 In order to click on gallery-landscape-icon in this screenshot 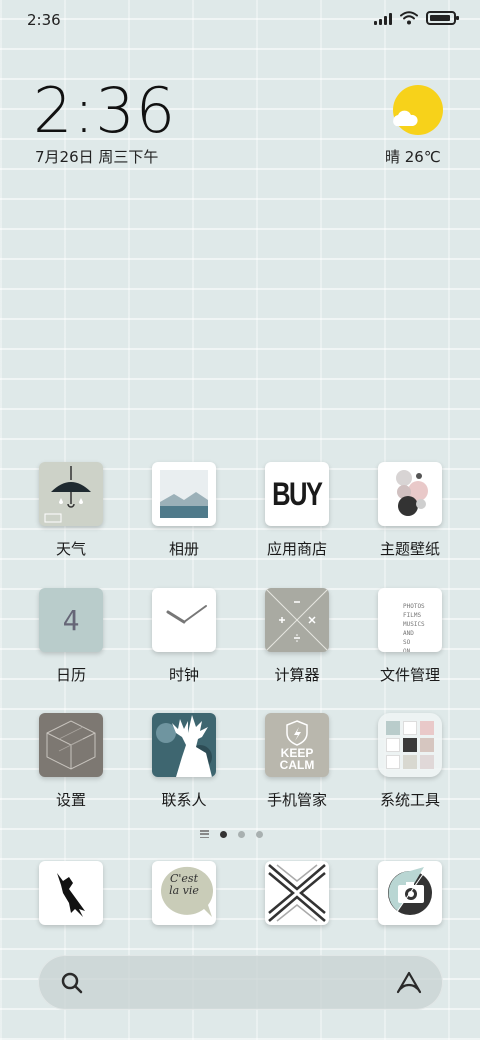, I will do `click(184, 494)`.